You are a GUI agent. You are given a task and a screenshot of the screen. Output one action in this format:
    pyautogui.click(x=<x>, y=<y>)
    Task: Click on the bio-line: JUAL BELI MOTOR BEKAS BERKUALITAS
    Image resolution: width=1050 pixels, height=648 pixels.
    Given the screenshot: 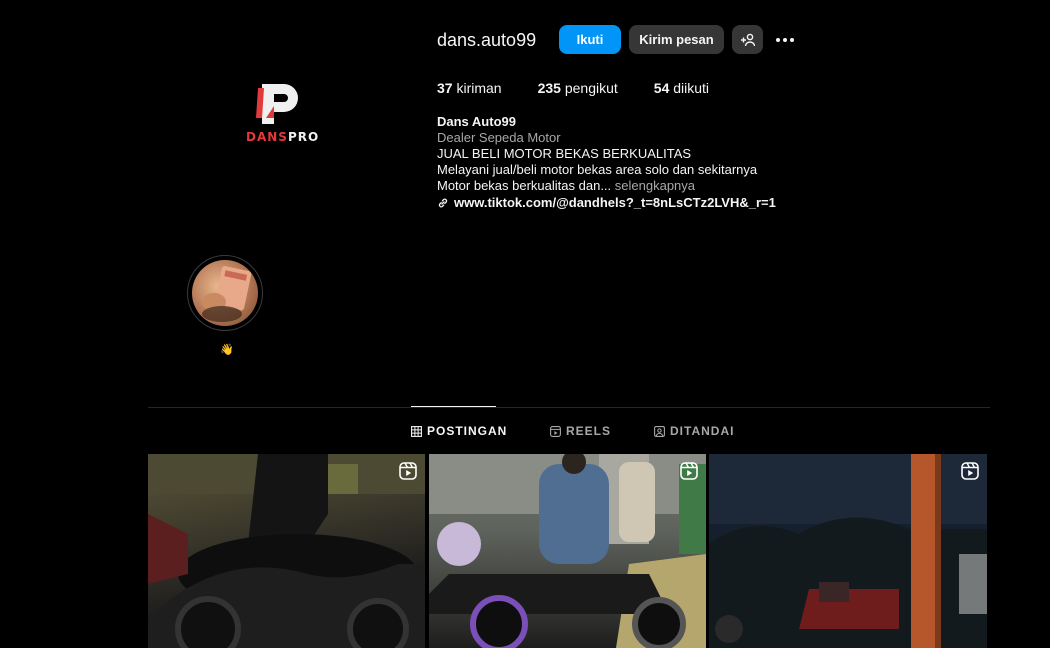 What is the action you would take?
    pyautogui.click(x=564, y=153)
    